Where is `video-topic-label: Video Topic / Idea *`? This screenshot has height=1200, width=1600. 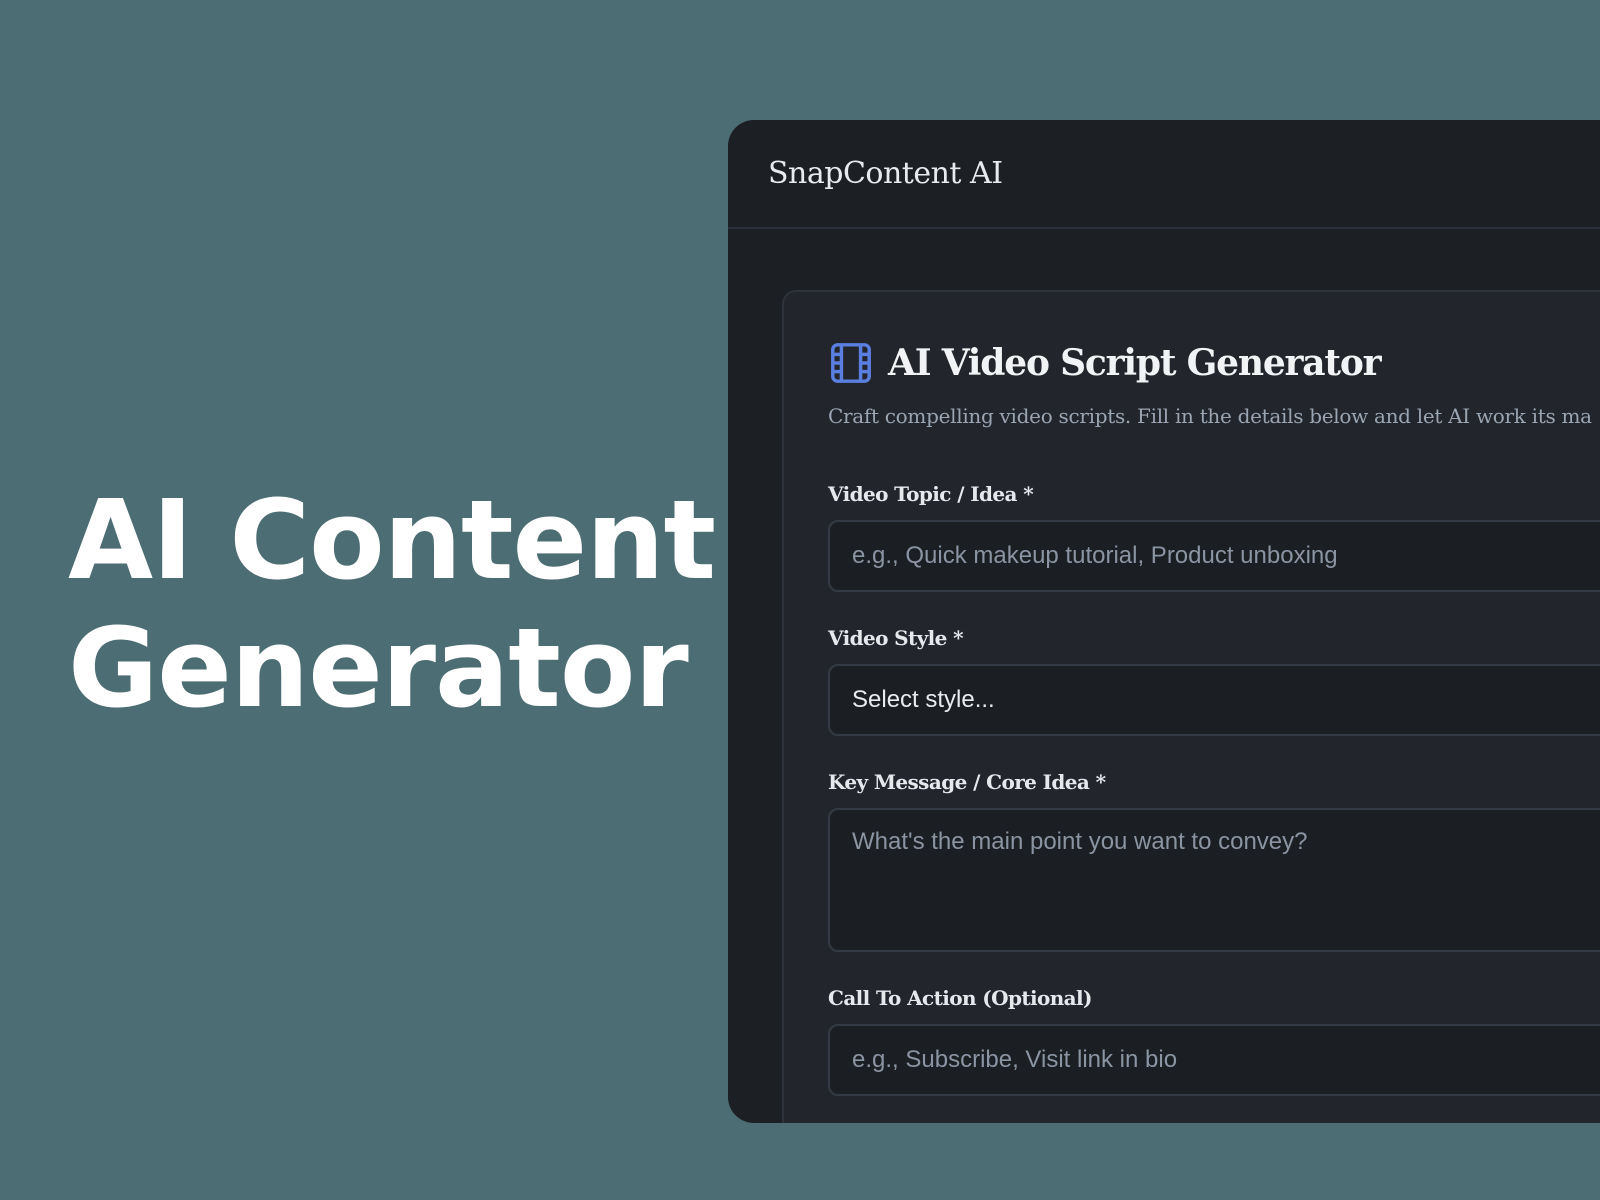
video-topic-label: Video Topic / Idea * is located at coordinates (931, 494).